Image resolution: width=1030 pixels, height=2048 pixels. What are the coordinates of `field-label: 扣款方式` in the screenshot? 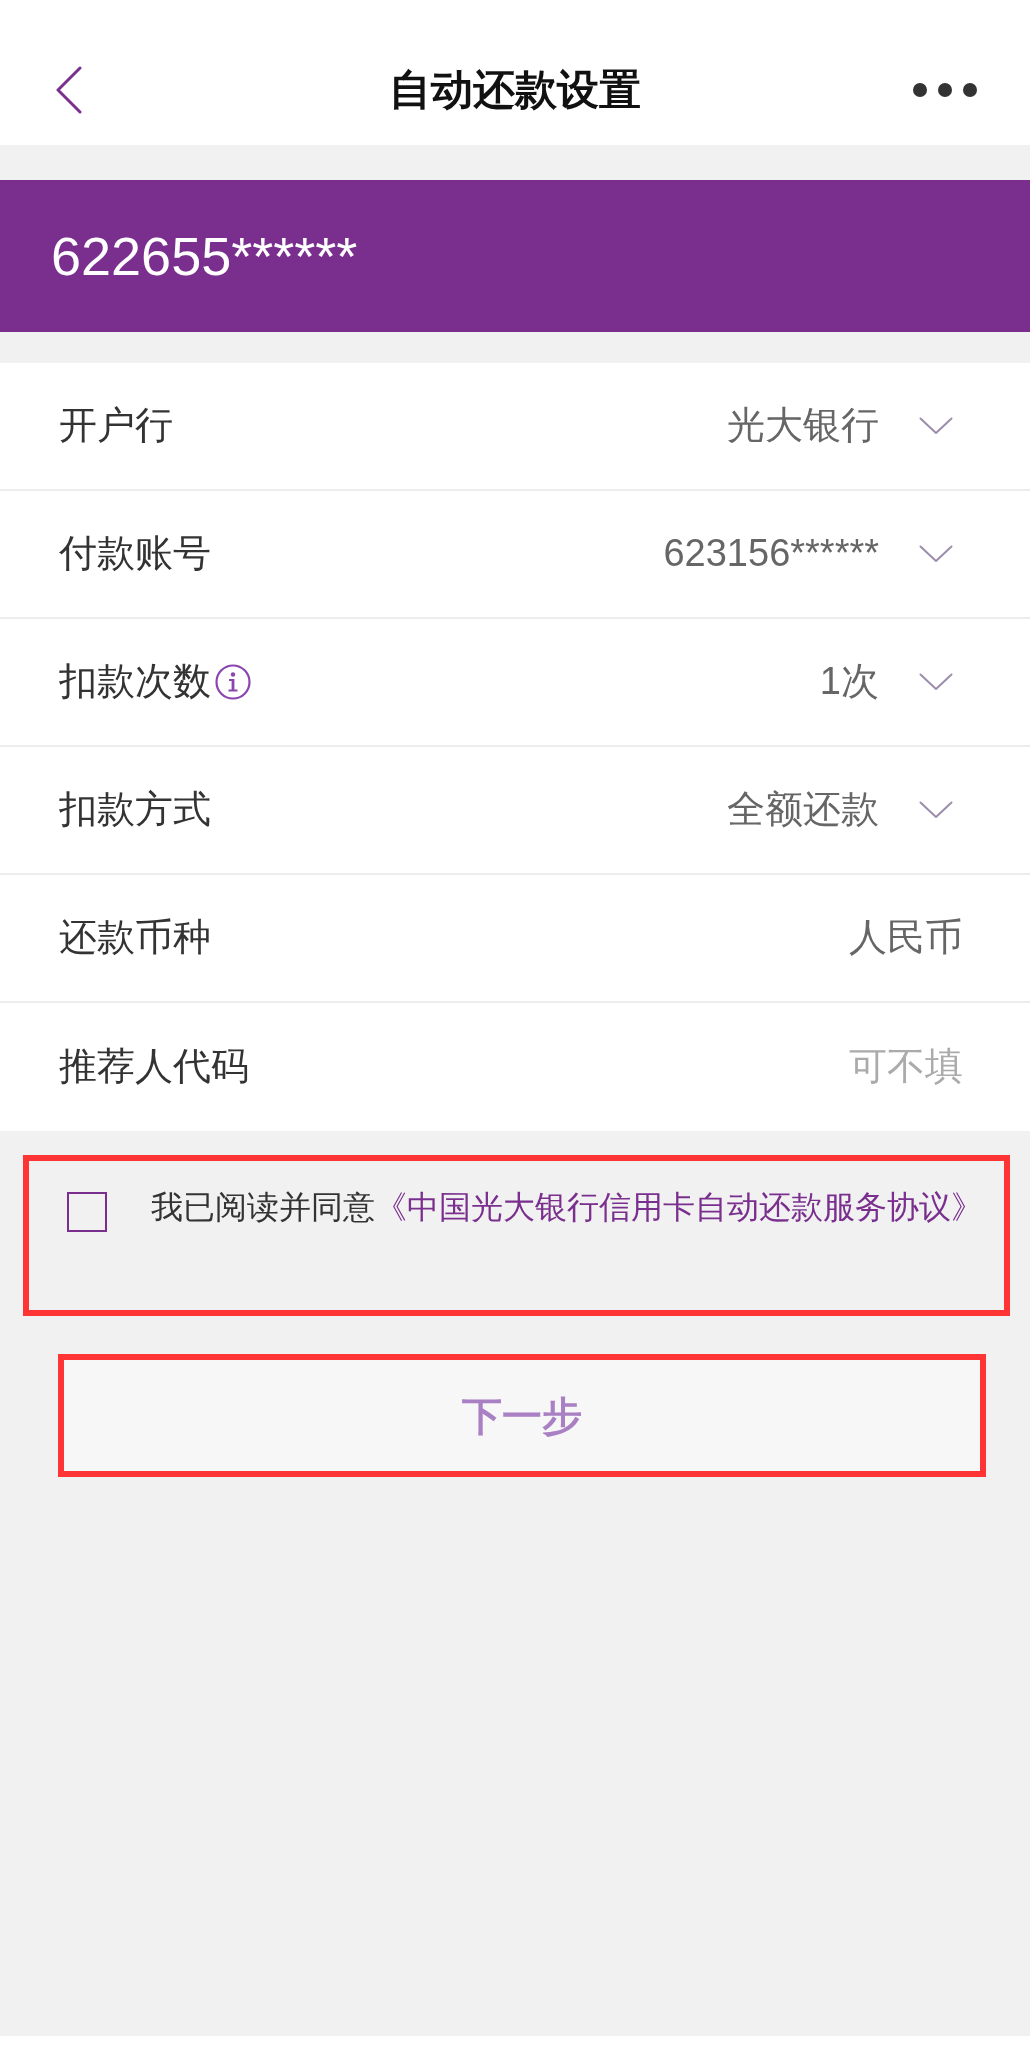 It's located at (135, 810).